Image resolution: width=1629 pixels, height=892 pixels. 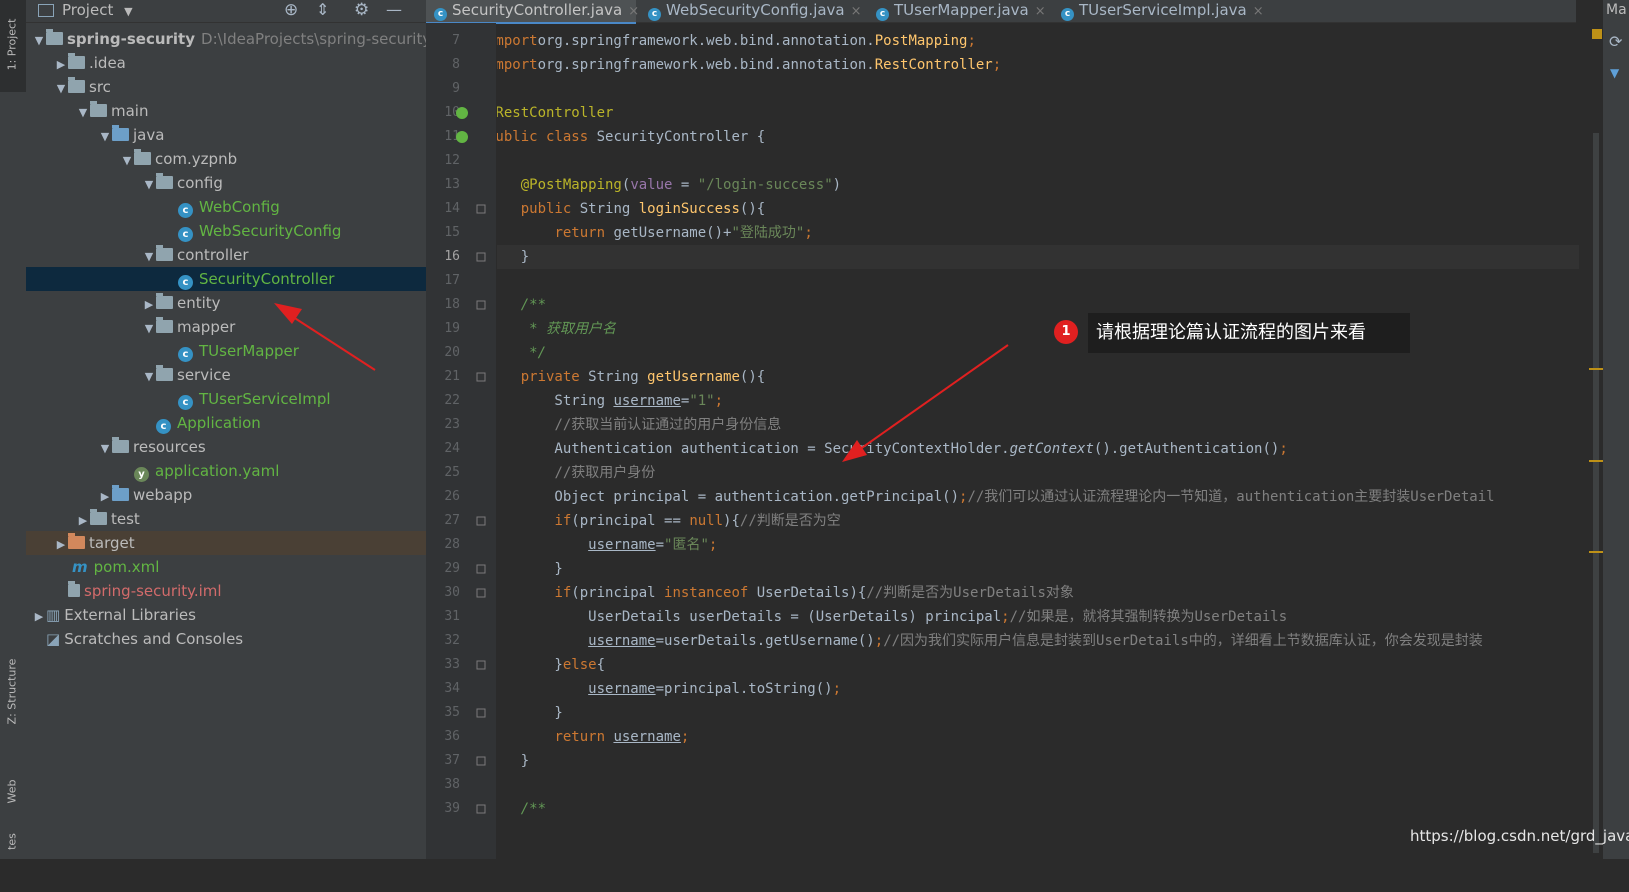 What do you see at coordinates (226, 87) in the screenshot?
I see `tree-item: ▼ src` at bounding box center [226, 87].